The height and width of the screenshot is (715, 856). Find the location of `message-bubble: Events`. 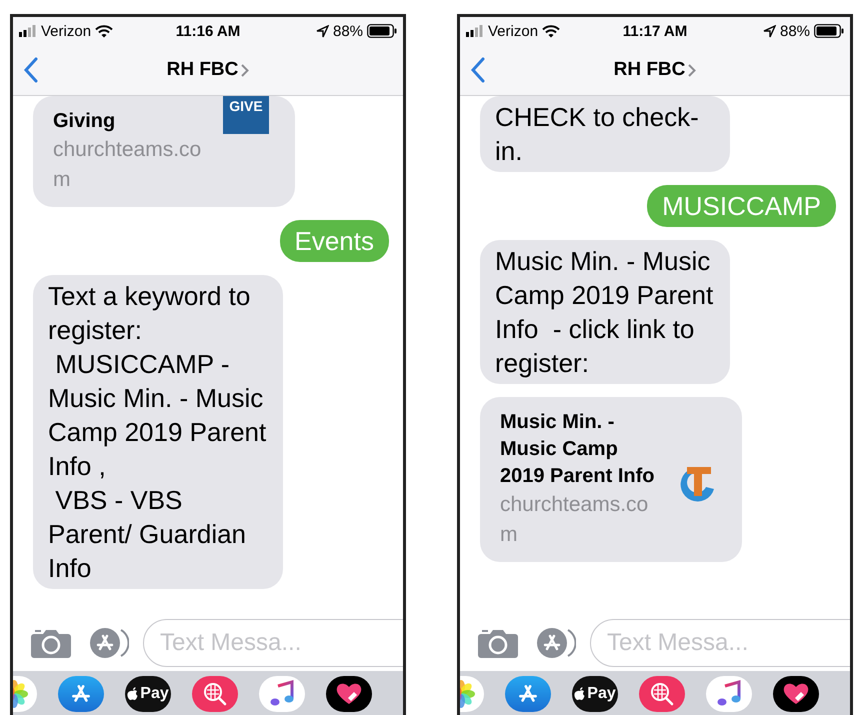

message-bubble: Events is located at coordinates (334, 241).